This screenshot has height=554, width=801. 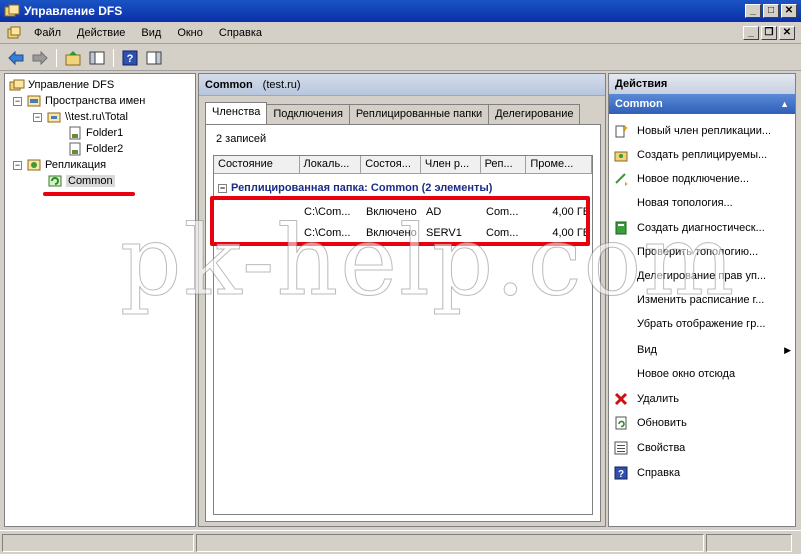 What do you see at coordinates (787, 32) in the screenshot?
I see `mdi-close-button: ✕` at bounding box center [787, 32].